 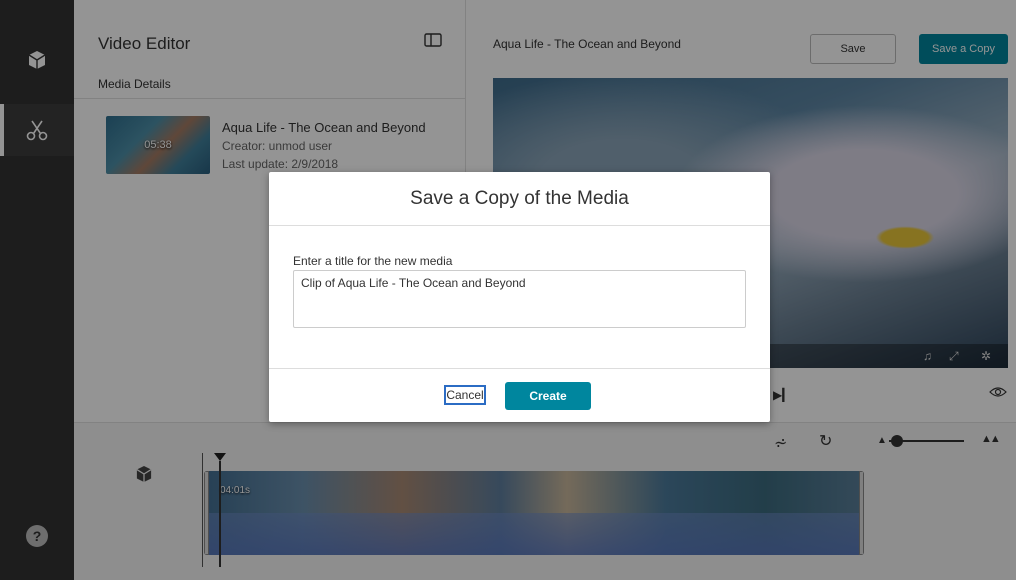 I want to click on dialog-title: Save a Copy of the Media, so click(x=519, y=199).